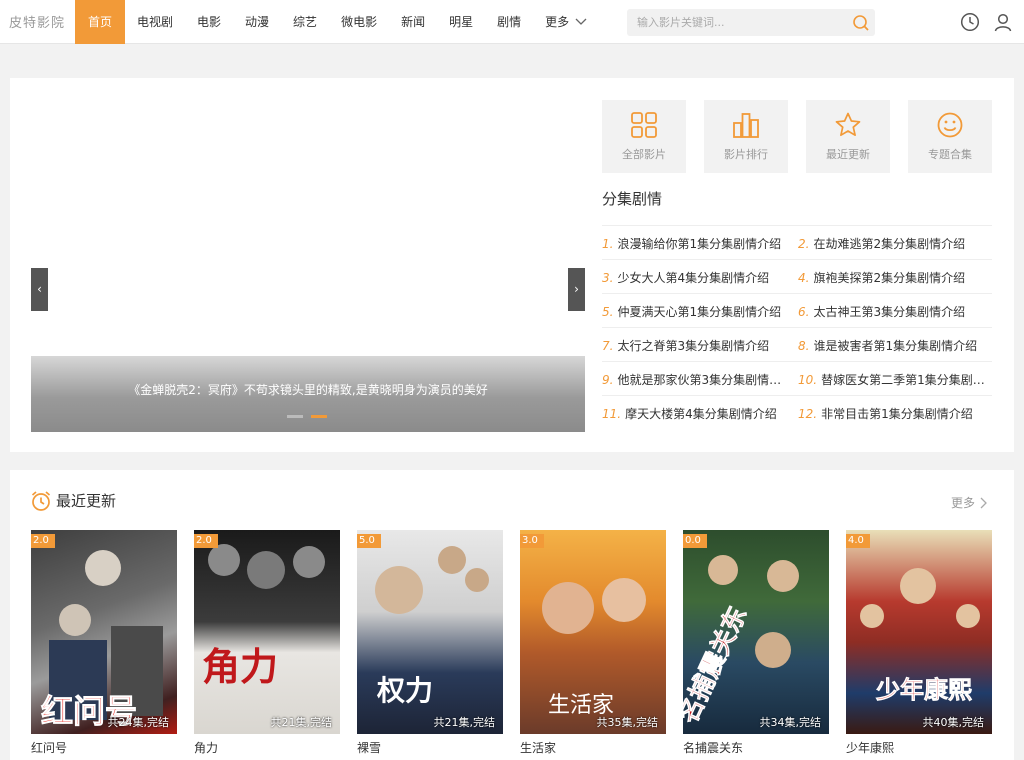 The width and height of the screenshot is (1024, 760). Describe the element at coordinates (950, 125) in the screenshot. I see `smiley-icon` at that location.